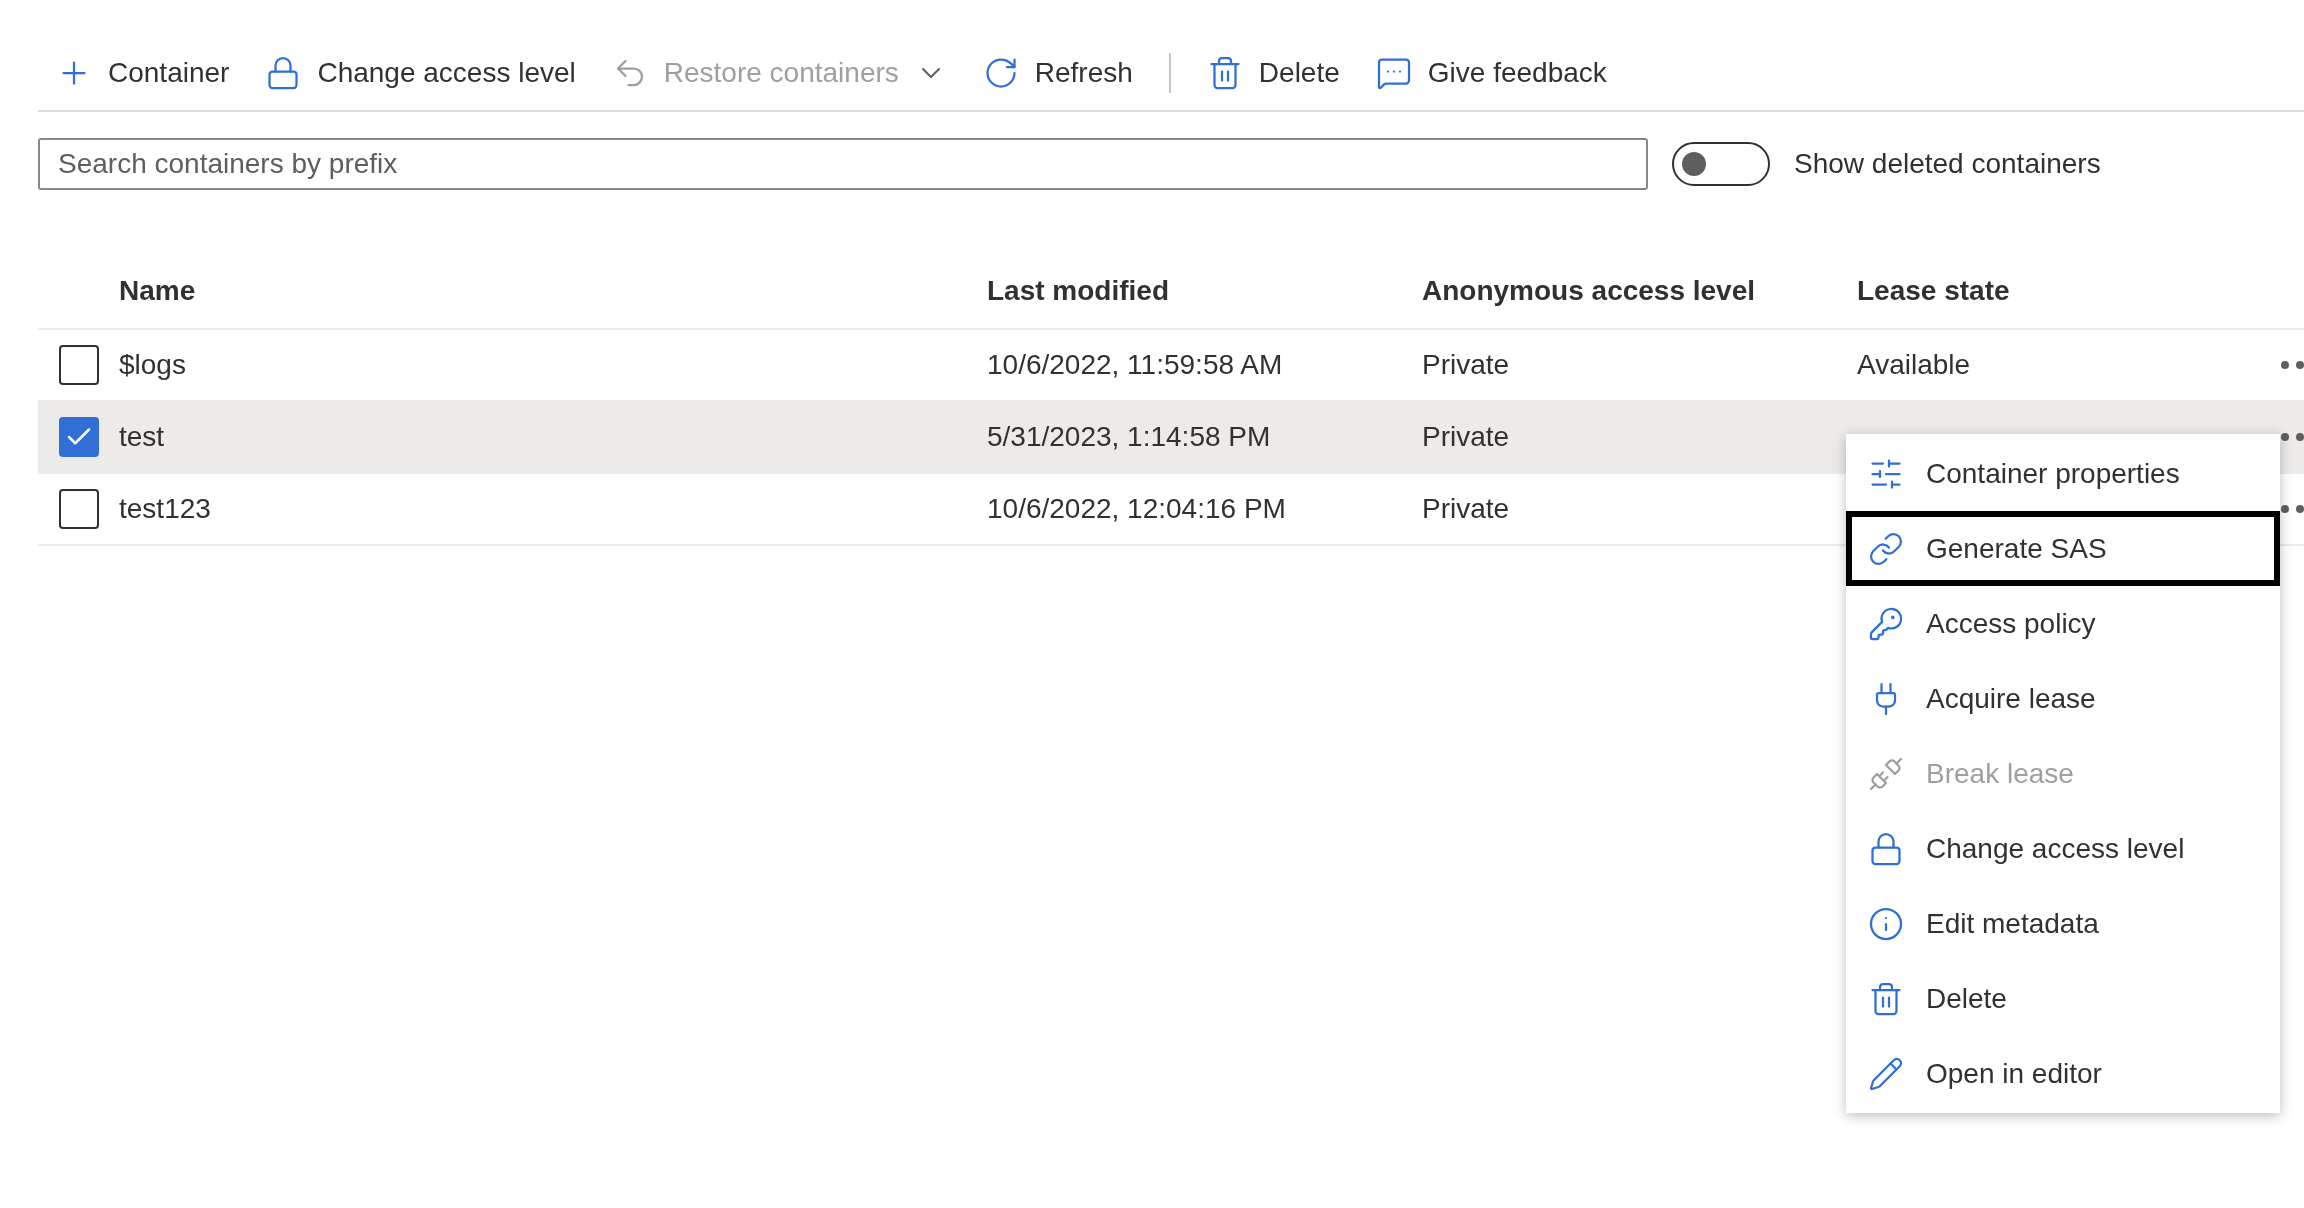  What do you see at coordinates (1135, 364) in the screenshot?
I see `table-cell: 10/6/2022, 11:59:58 AM` at bounding box center [1135, 364].